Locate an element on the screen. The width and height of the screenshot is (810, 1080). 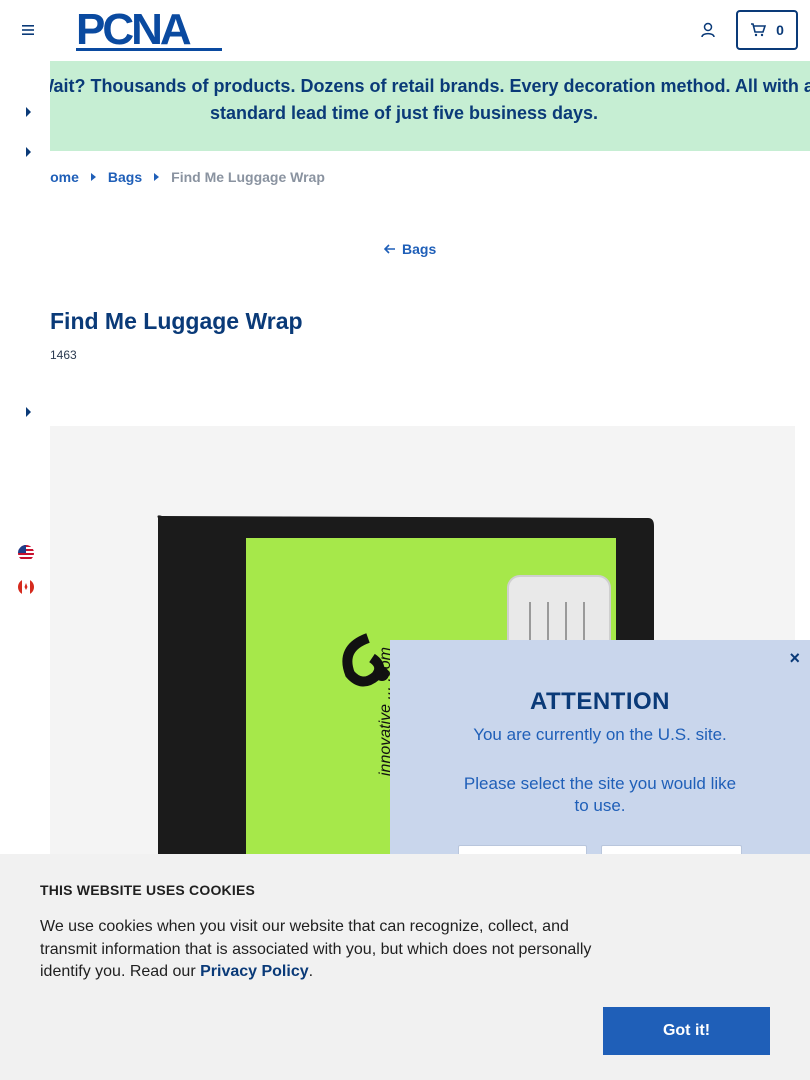
cookie-period: . is located at coordinates (311, 971).